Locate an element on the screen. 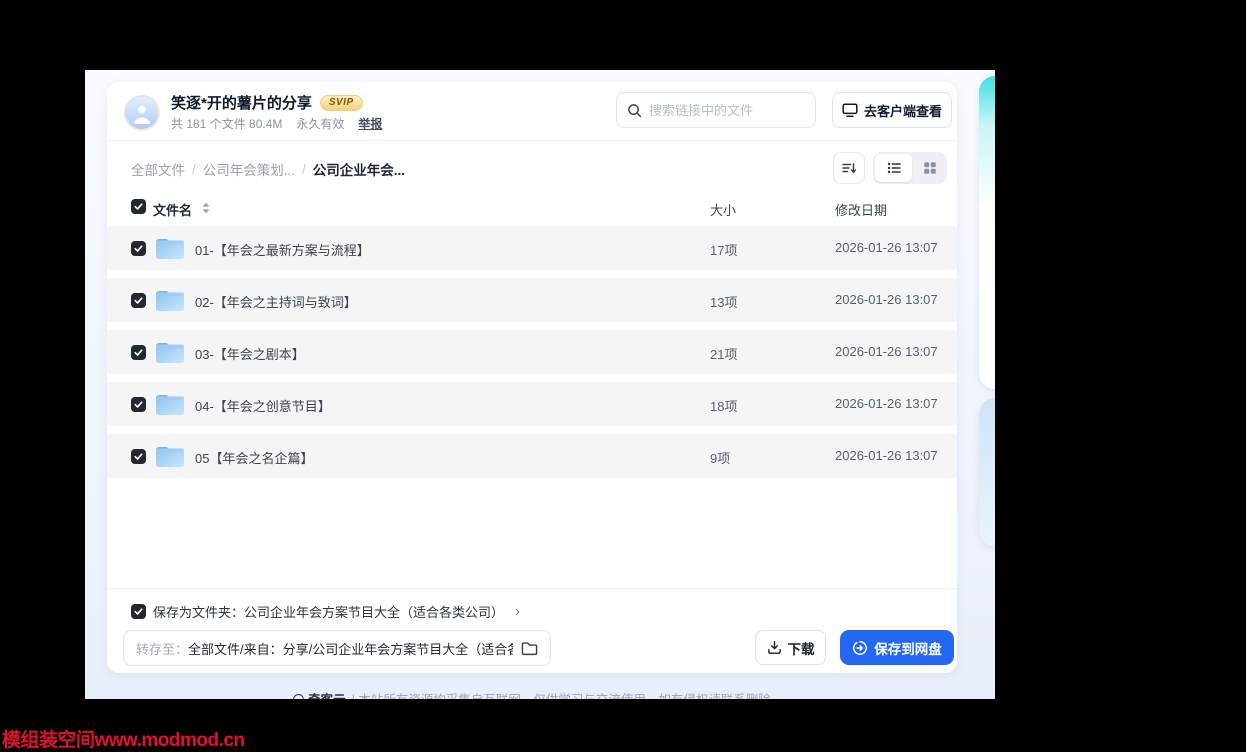  share-title: 笑逐*开的薯片的分享 is located at coordinates (241, 103).